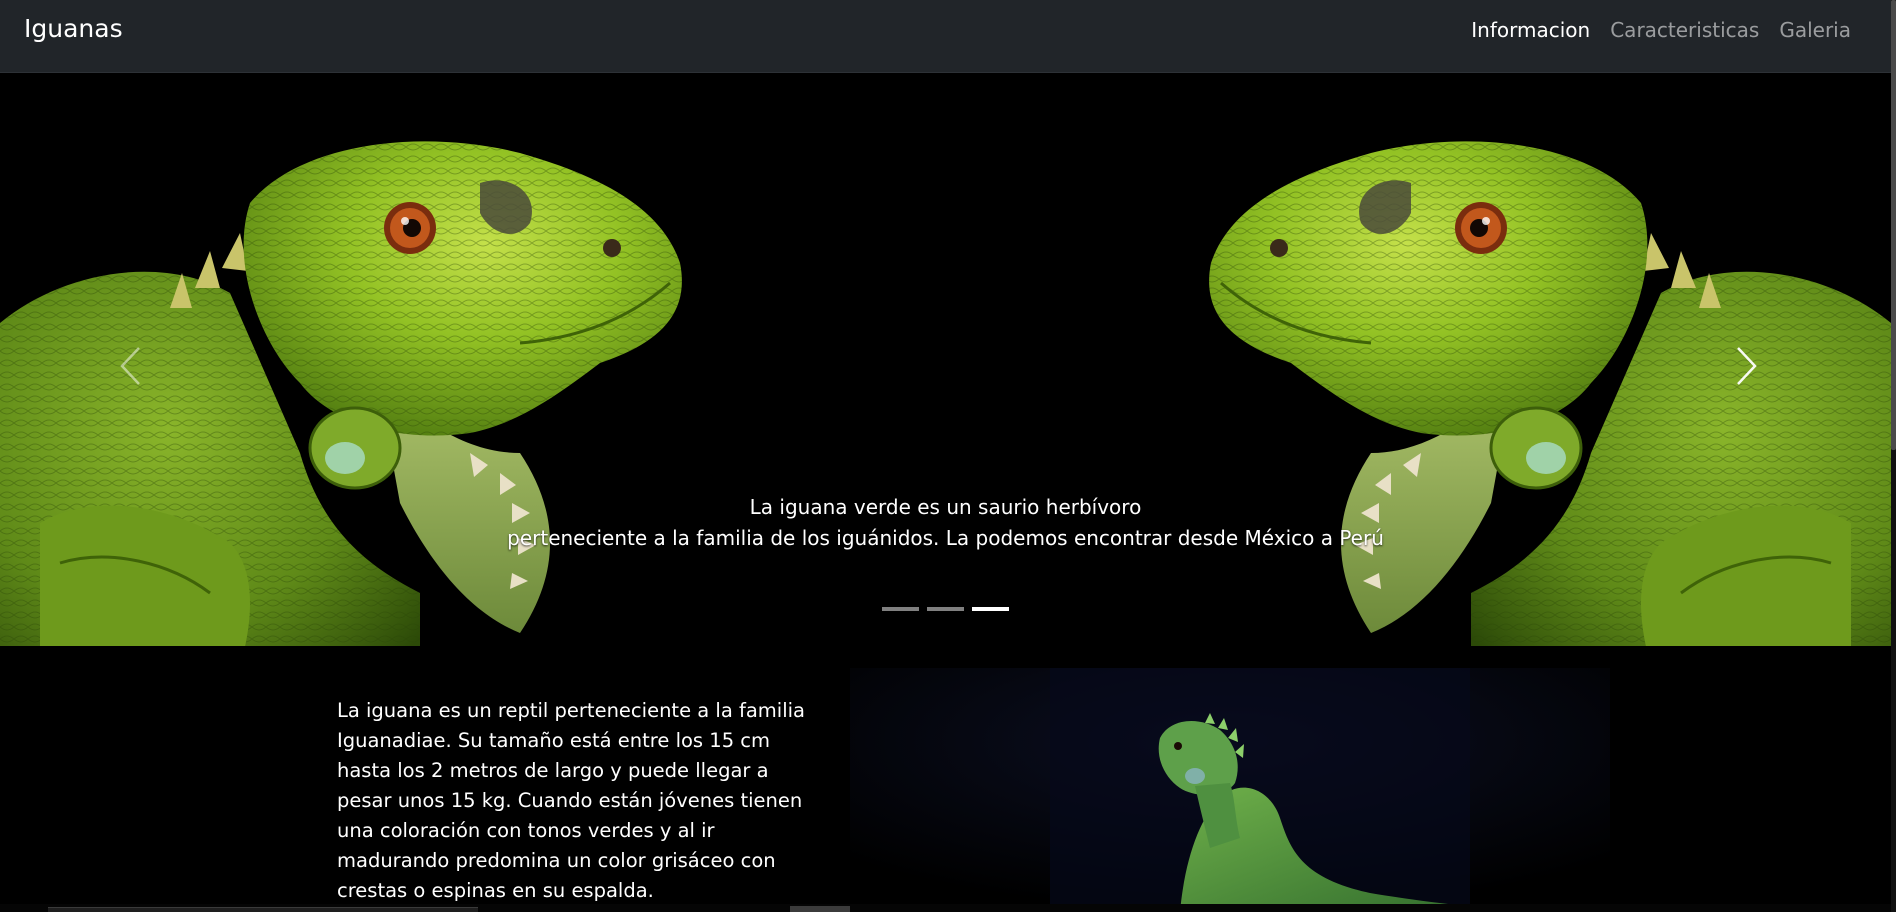  I want to click on chevron-left-icon, so click(130, 368).